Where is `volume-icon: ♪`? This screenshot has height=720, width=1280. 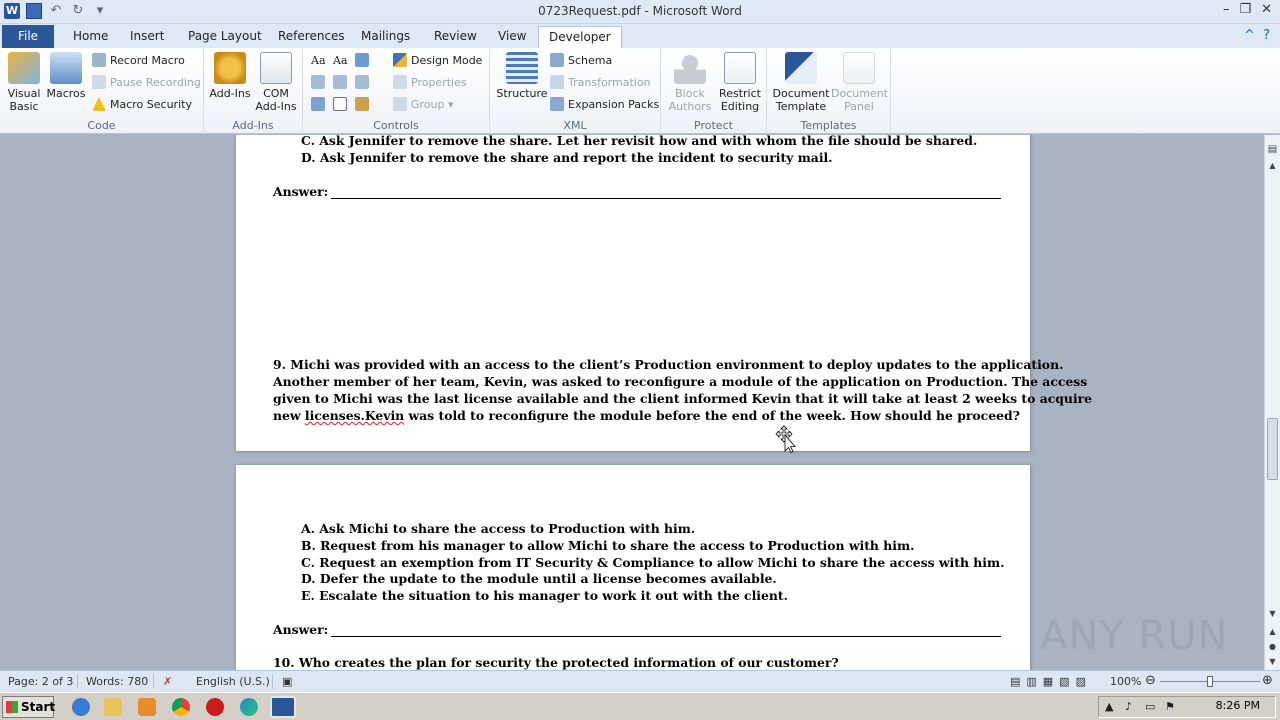 volume-icon: ♪ is located at coordinates (1128, 706).